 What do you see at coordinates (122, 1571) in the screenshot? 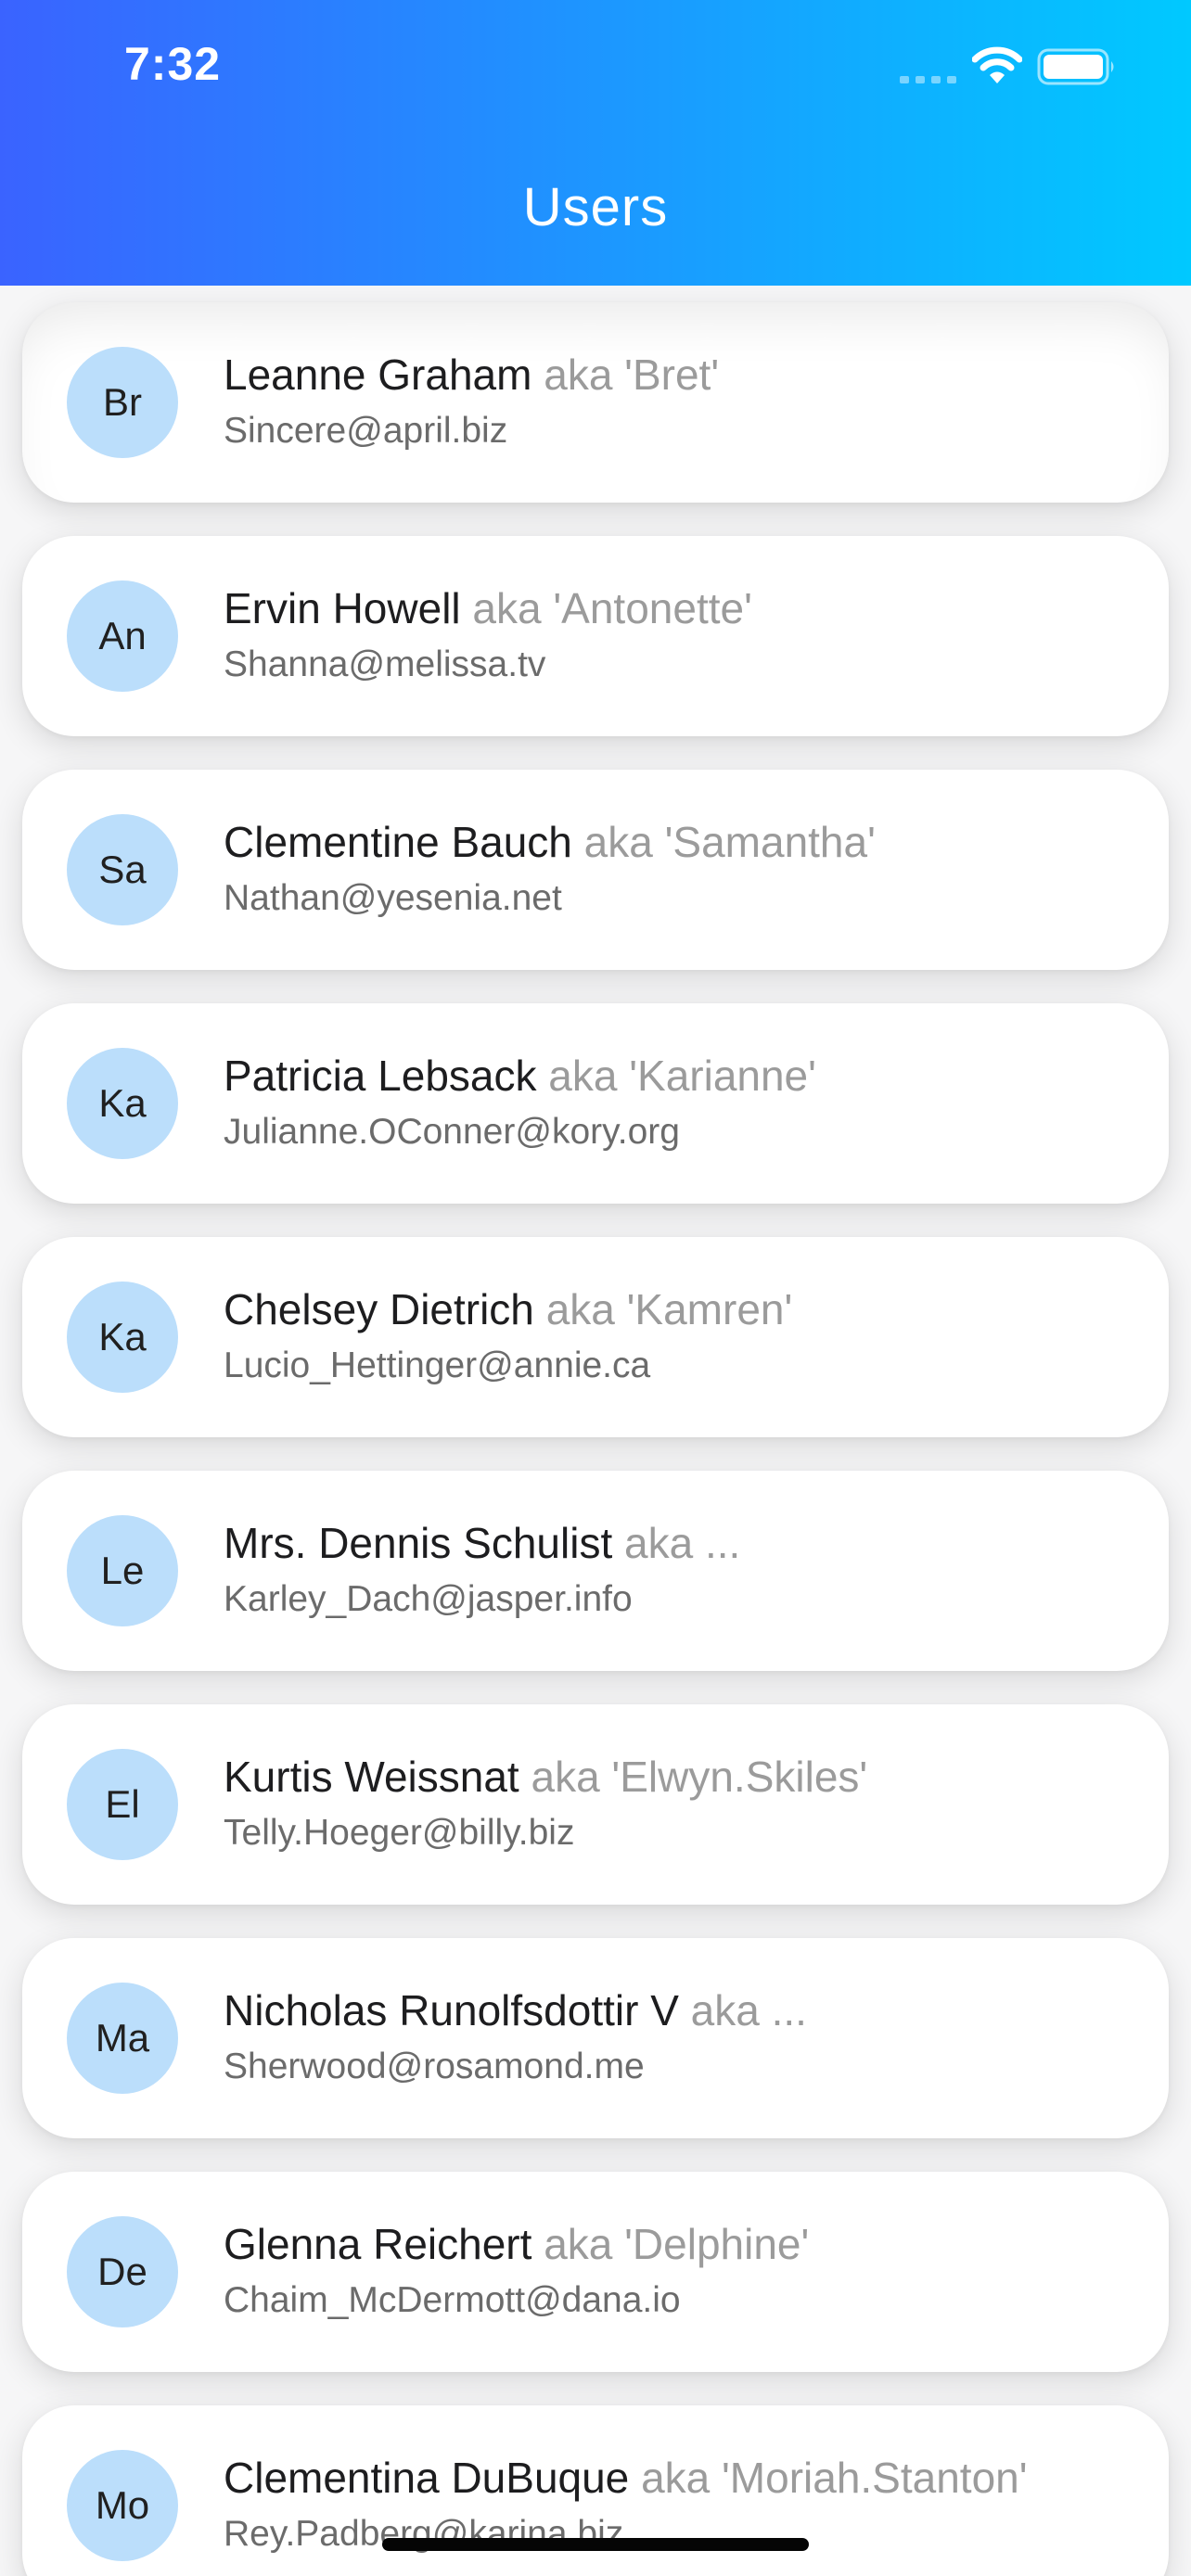
I see `avatar: Le` at bounding box center [122, 1571].